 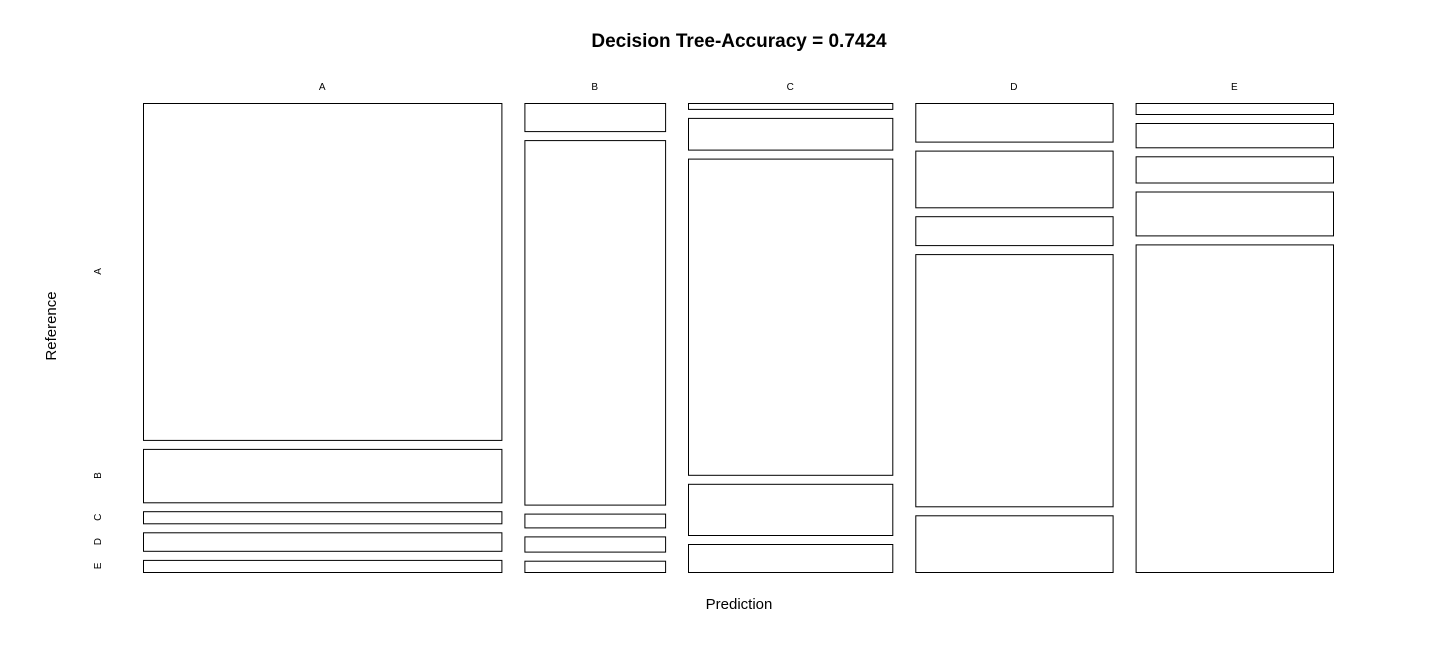 What do you see at coordinates (595, 544) in the screenshot?
I see `tile-pred-B-ref-D` at bounding box center [595, 544].